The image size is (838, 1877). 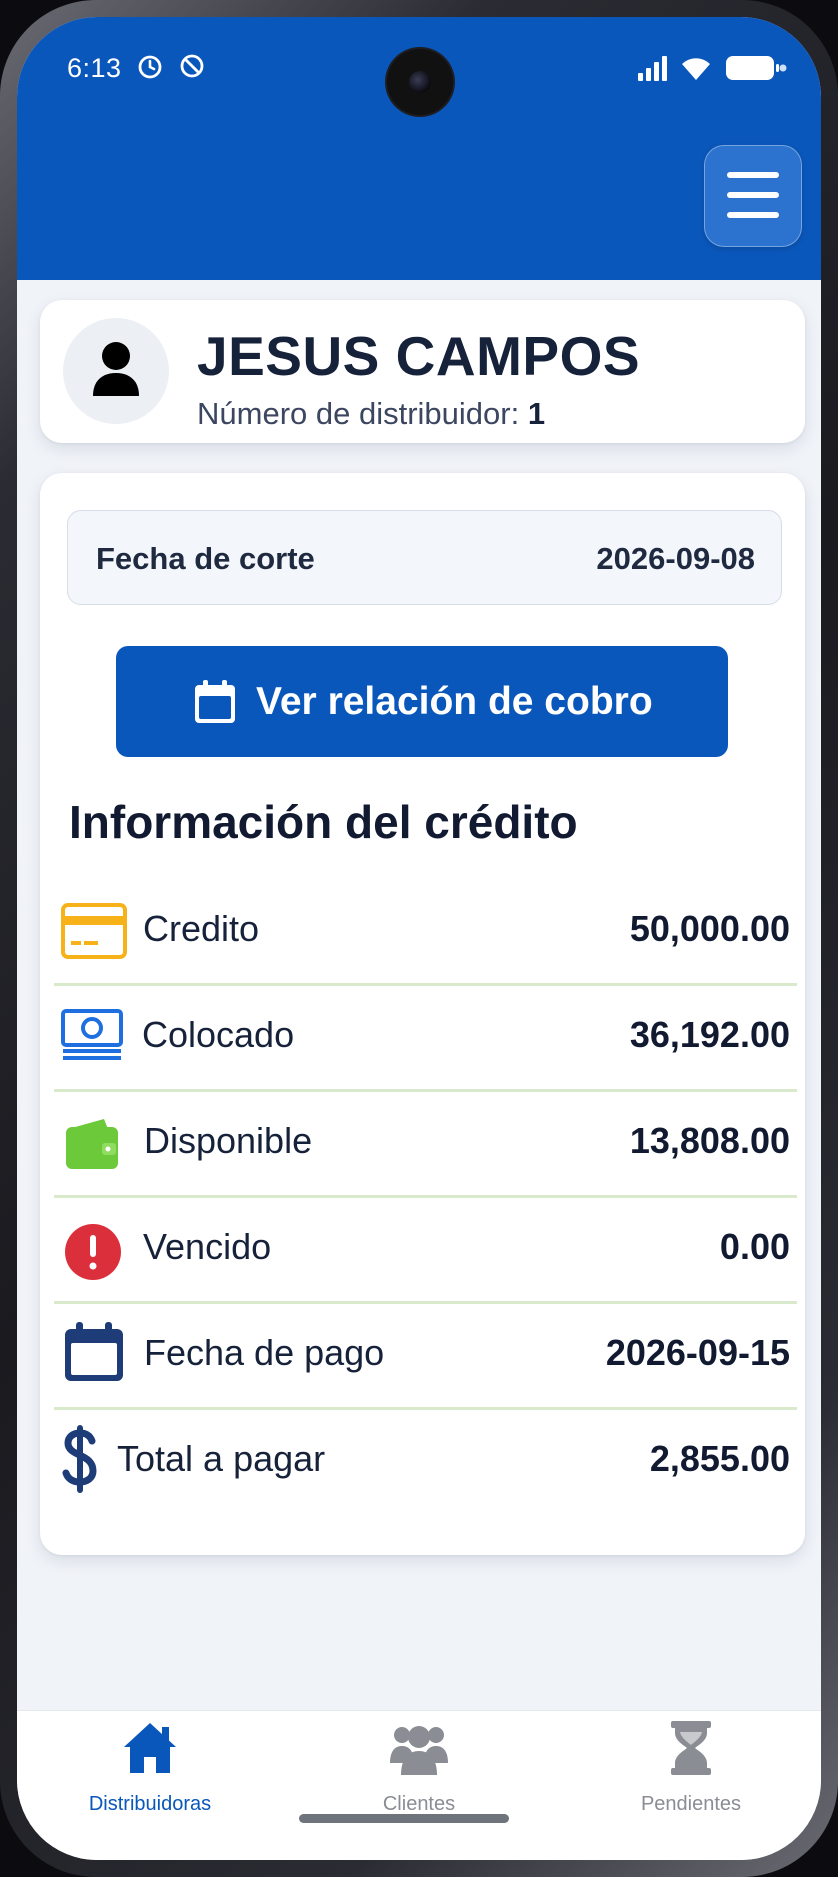 I want to click on credit-row-colocado: Colocado 36,192.00, so click(x=425, y=1037).